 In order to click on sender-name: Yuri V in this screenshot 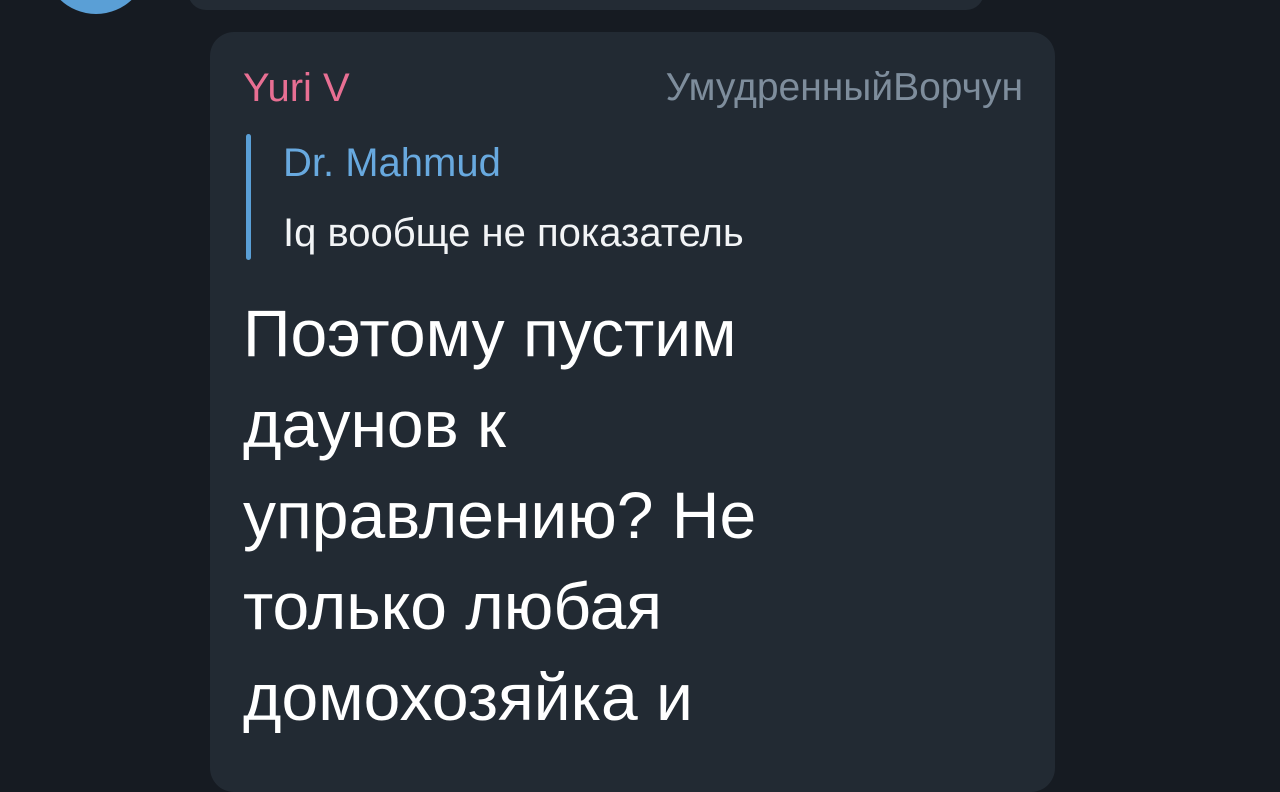, I will do `click(296, 88)`.